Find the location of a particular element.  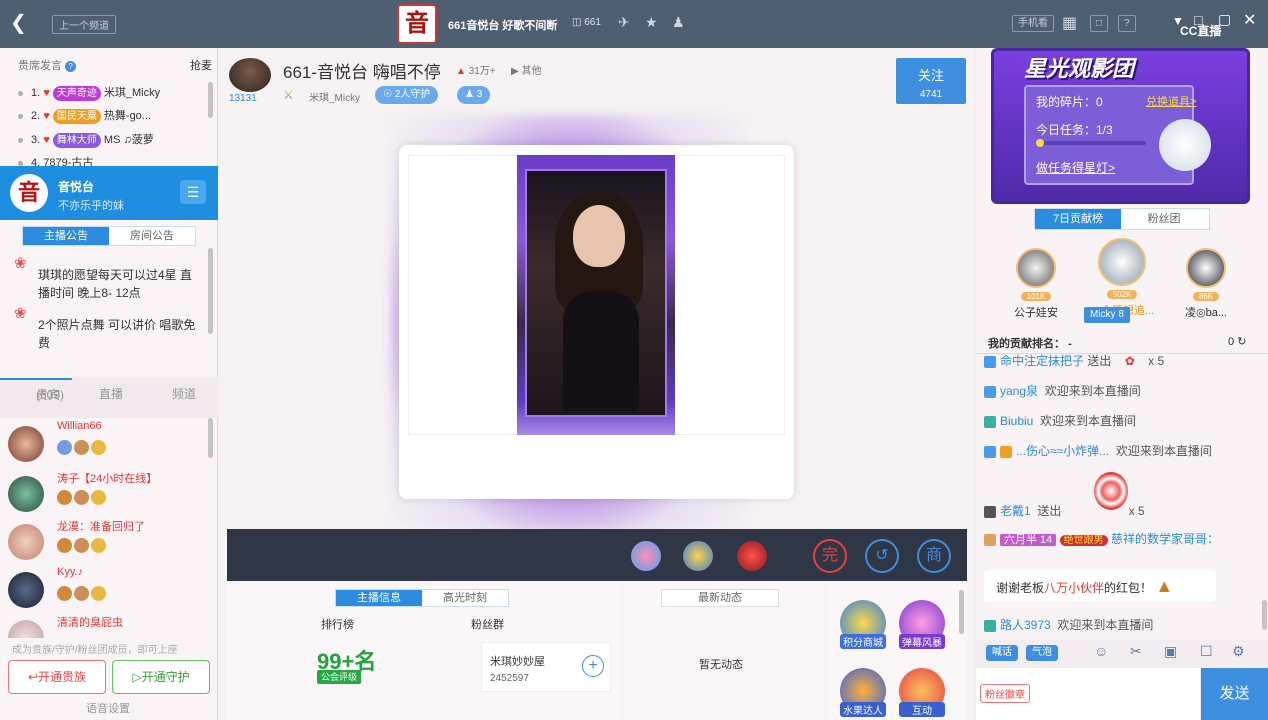

chat-user: 老戴1 is located at coordinates (1015, 511).